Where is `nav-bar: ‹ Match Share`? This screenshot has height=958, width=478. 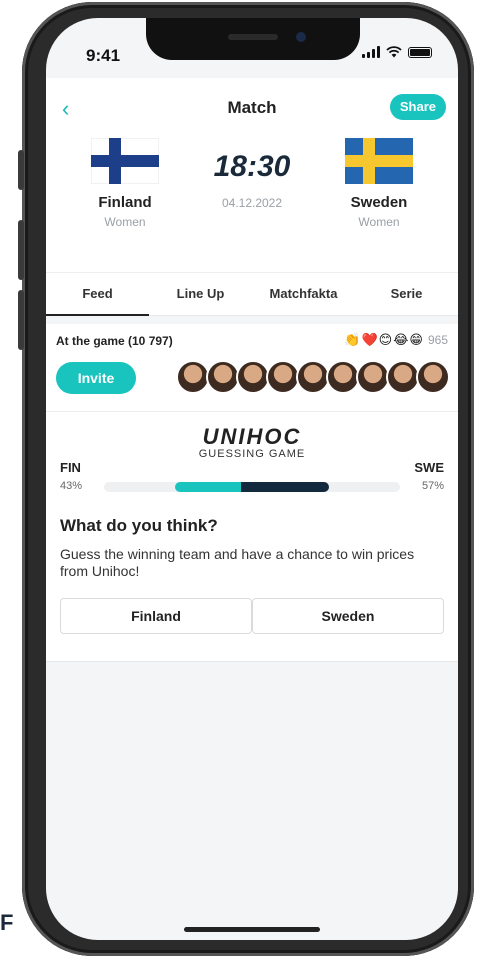 nav-bar: ‹ Match Share is located at coordinates (252, 112).